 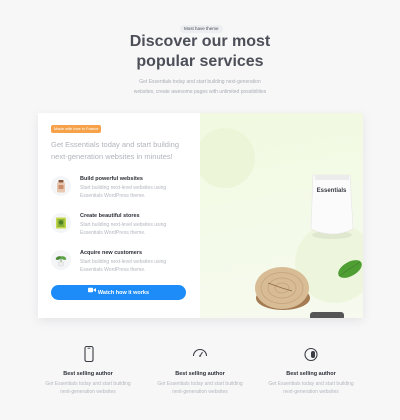 I want to click on watch-how-it-works-button: Watch how it works, so click(x=118, y=292).